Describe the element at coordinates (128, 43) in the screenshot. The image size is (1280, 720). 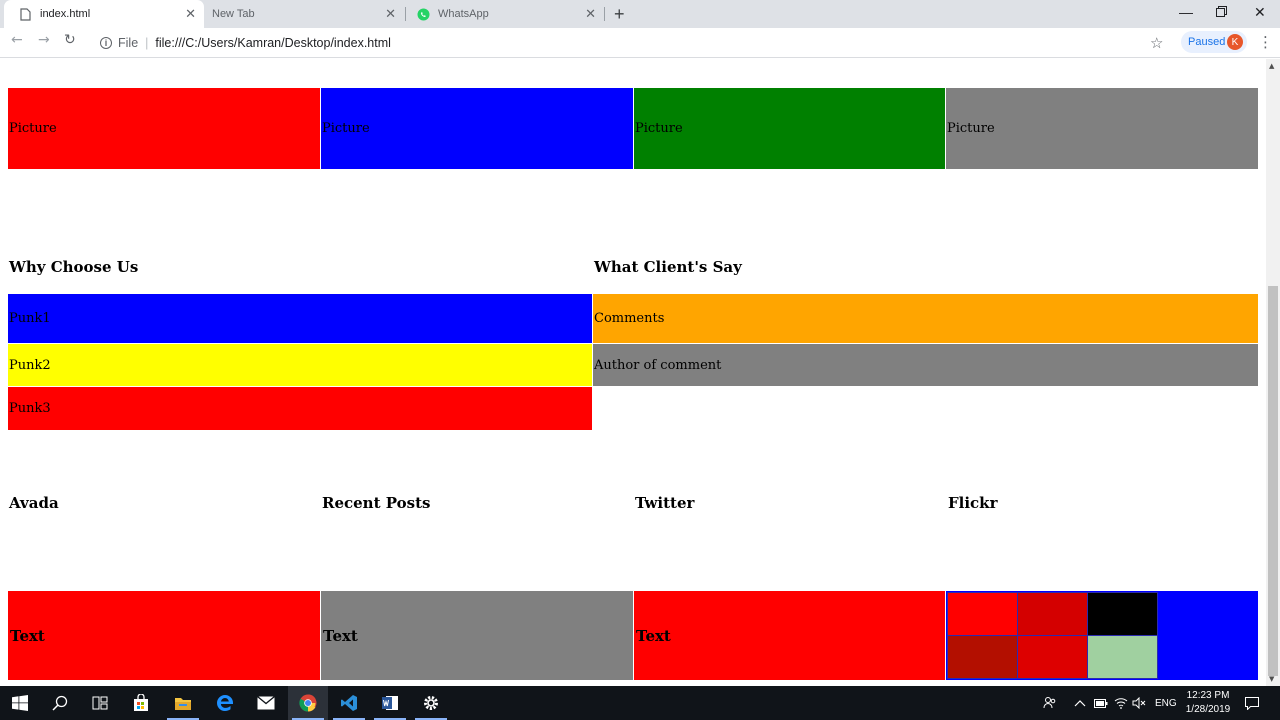
I see `scheme-label: File` at that location.